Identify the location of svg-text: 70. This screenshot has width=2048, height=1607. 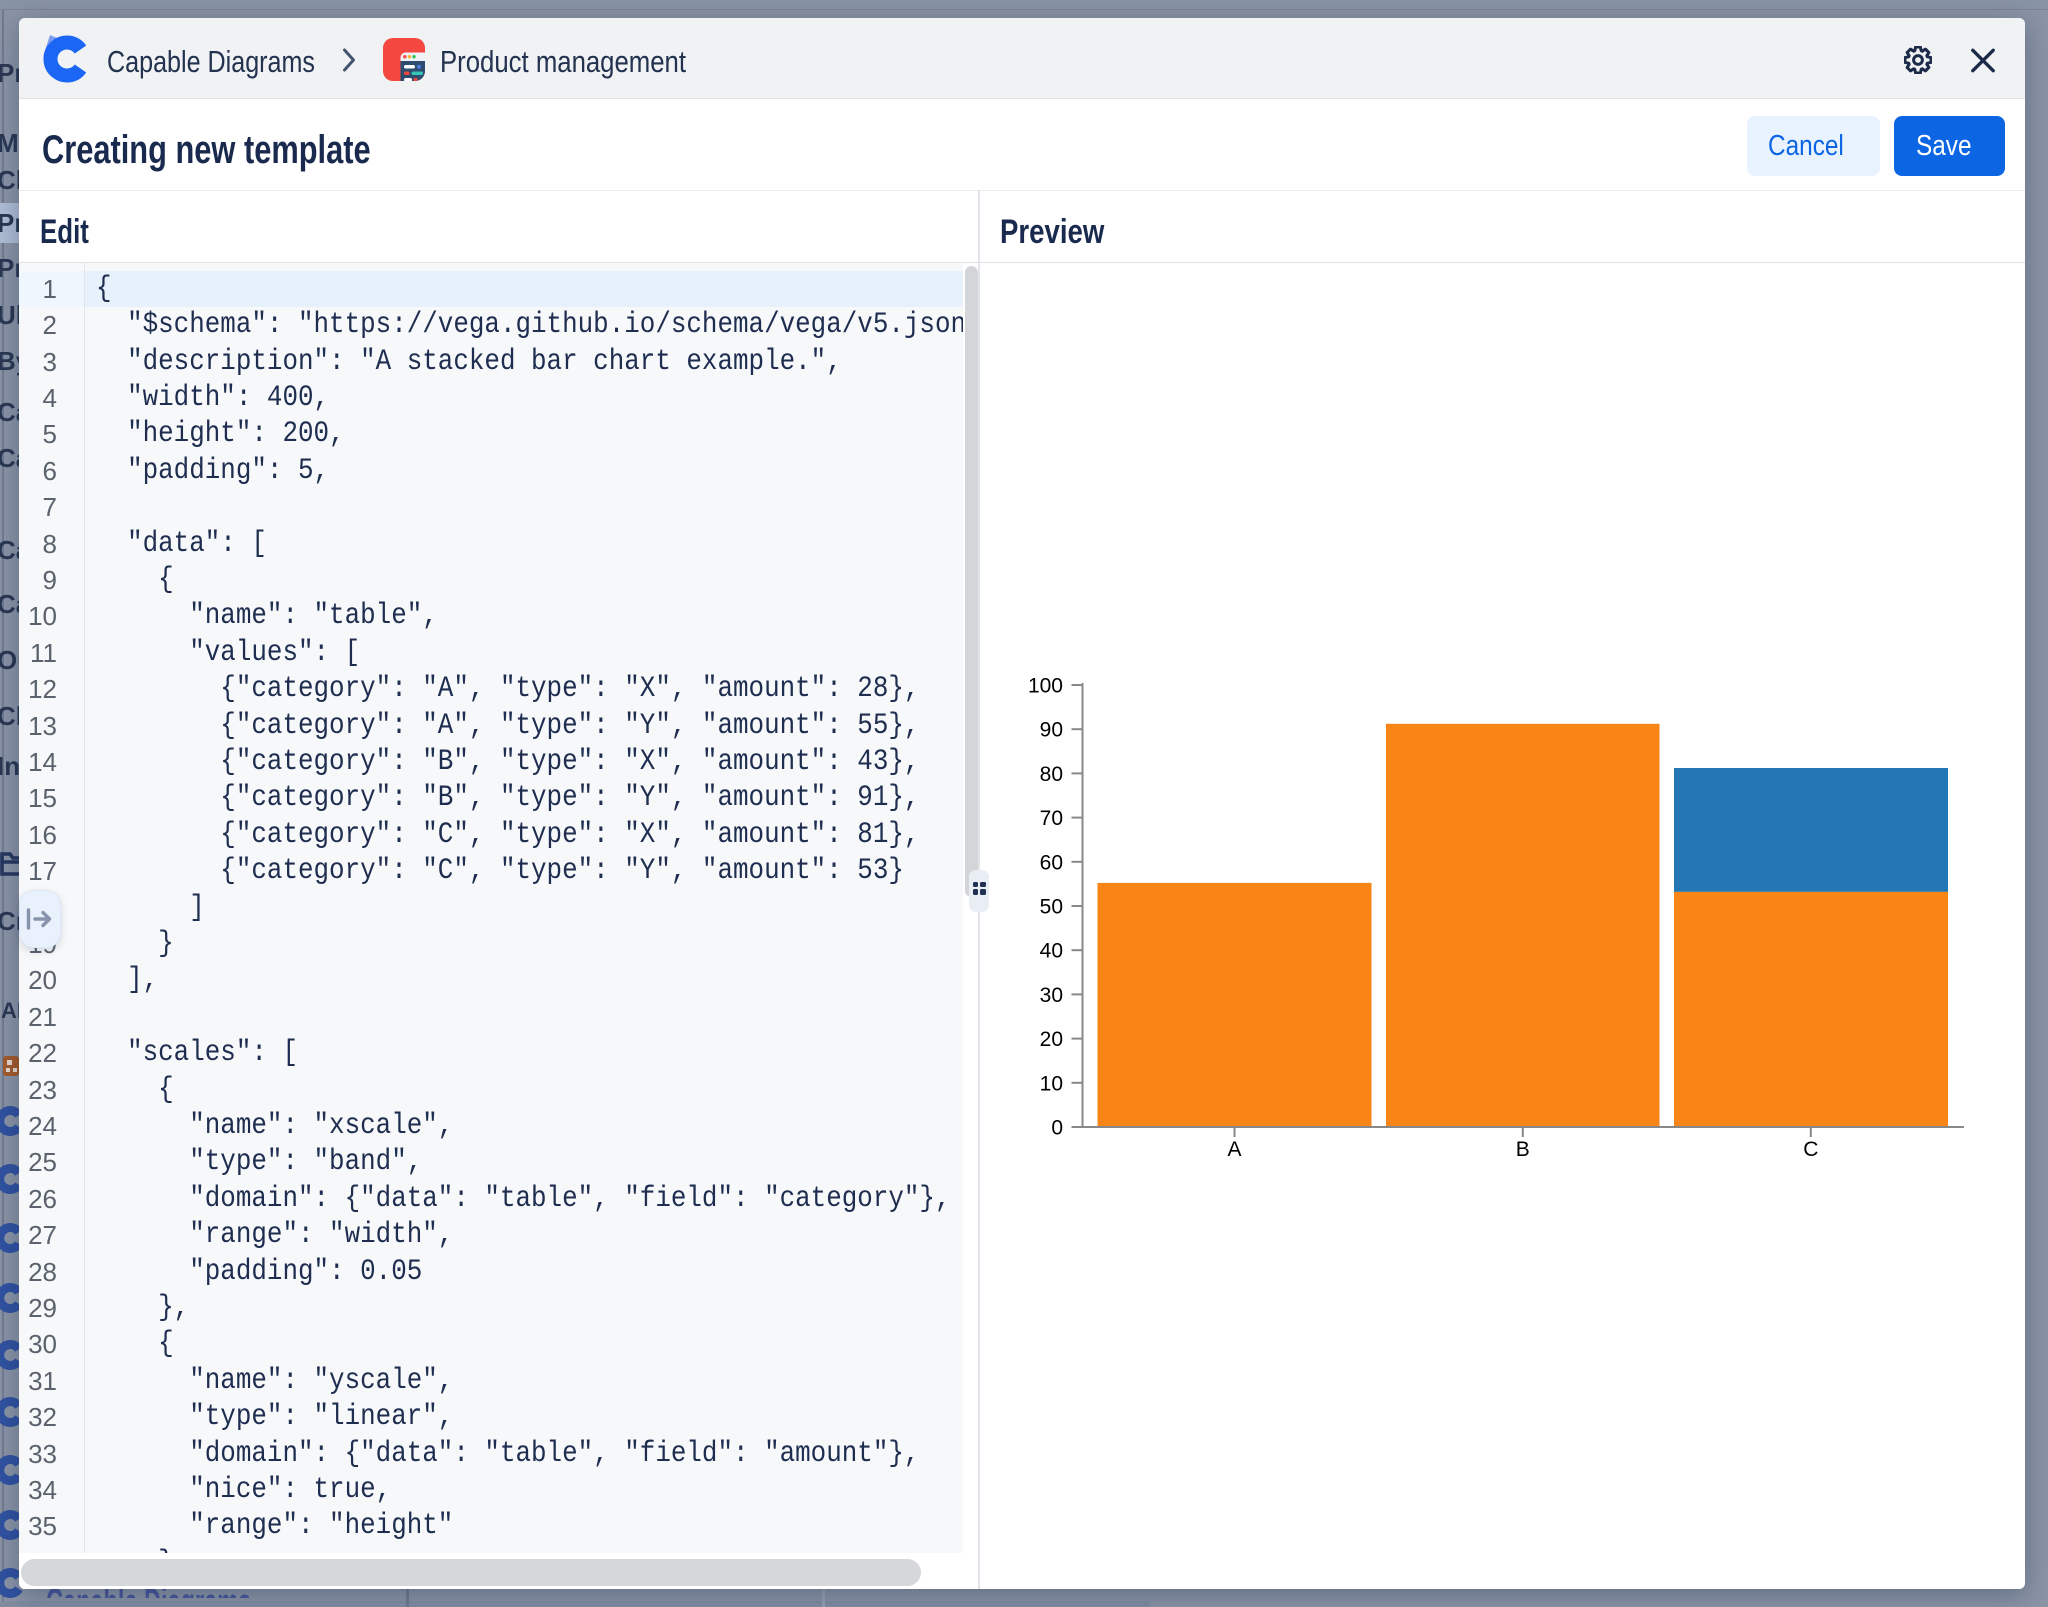
(1051, 818).